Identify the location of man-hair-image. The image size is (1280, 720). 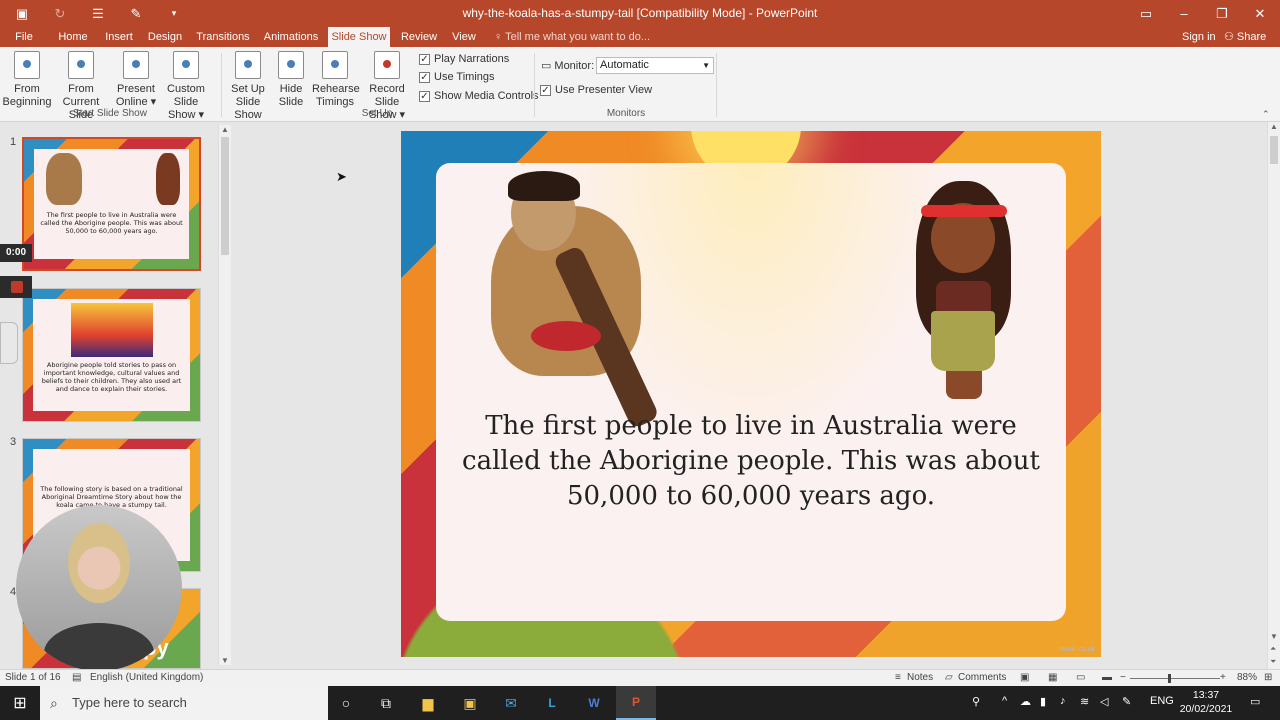
(544, 186).